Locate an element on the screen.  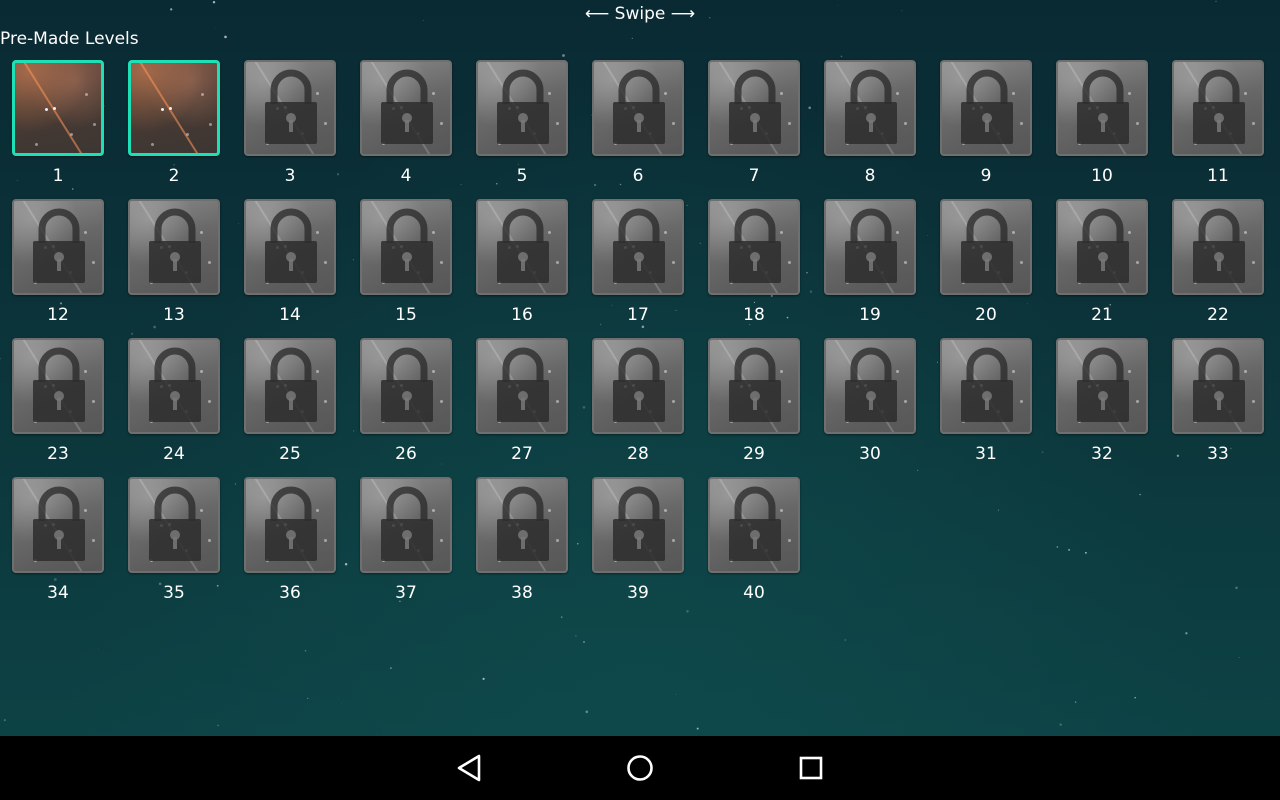
level-item-locked: 15 is located at coordinates (412, 266).